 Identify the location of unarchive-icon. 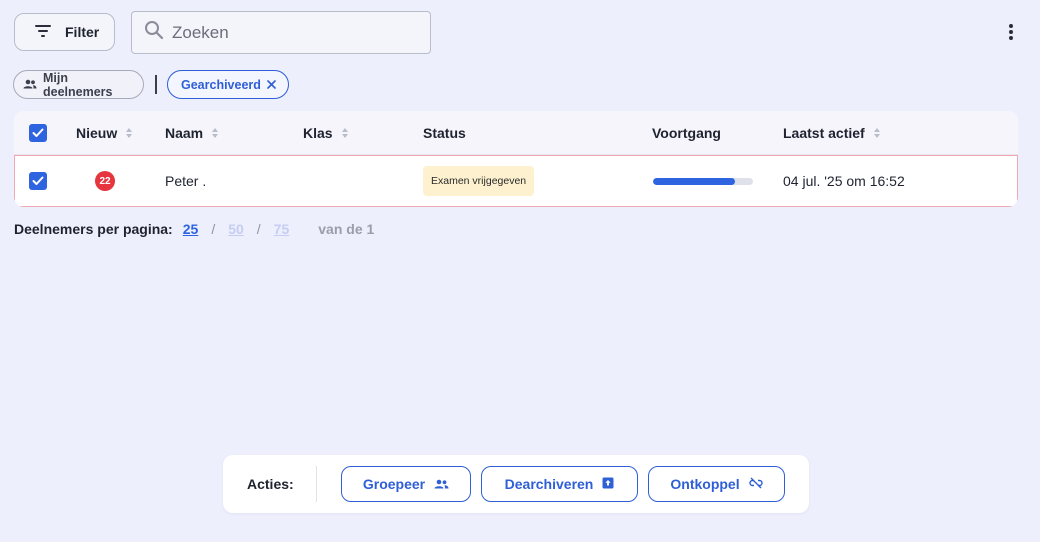
(608, 484).